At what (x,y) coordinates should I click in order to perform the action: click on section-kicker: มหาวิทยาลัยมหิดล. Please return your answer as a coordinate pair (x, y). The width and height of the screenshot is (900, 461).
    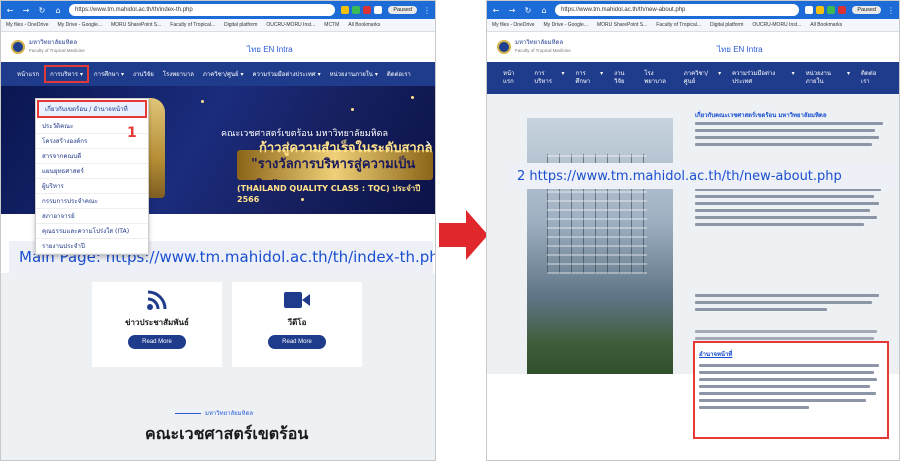
    Looking at the image, I should click on (212, 413).